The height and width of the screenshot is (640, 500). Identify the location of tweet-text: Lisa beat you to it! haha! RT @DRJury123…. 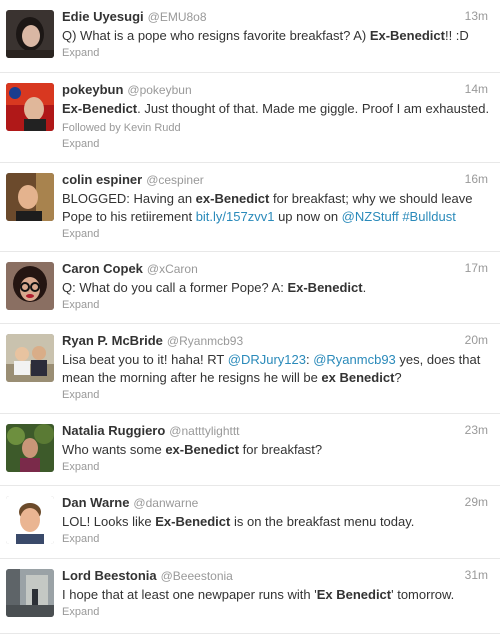
(277, 369).